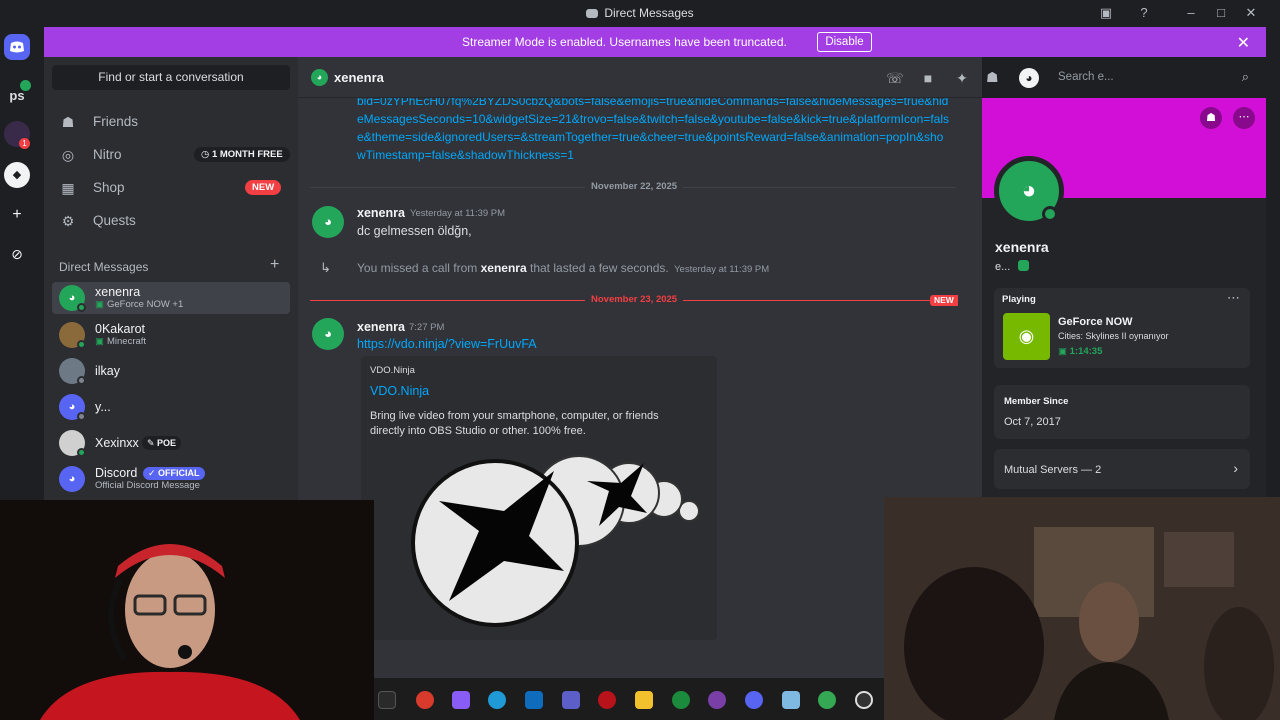  Describe the element at coordinates (117, 443) in the screenshot. I see `dm-name: Xexinxx` at that location.